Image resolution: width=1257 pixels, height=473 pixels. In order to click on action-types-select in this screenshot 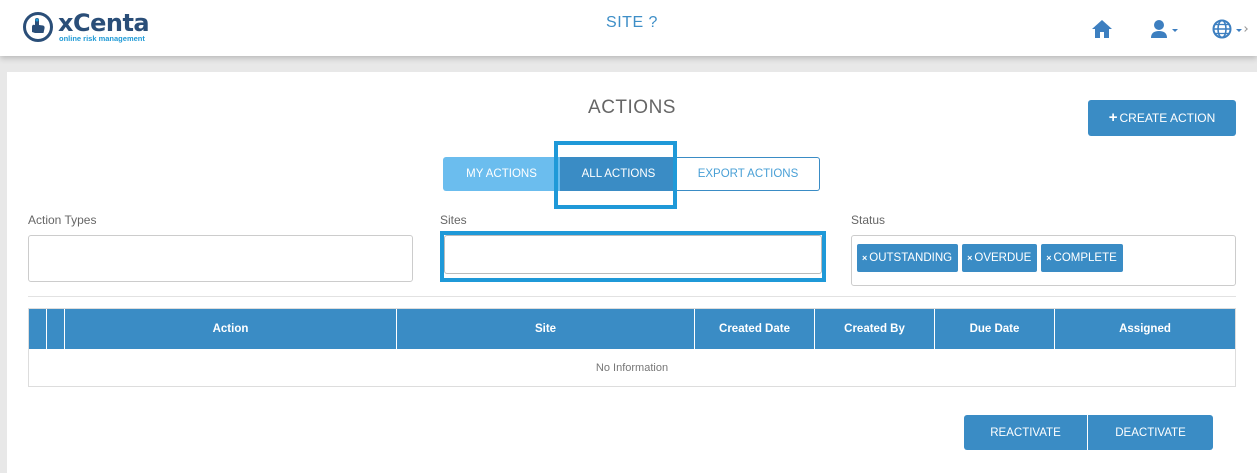, I will do `click(220, 258)`.